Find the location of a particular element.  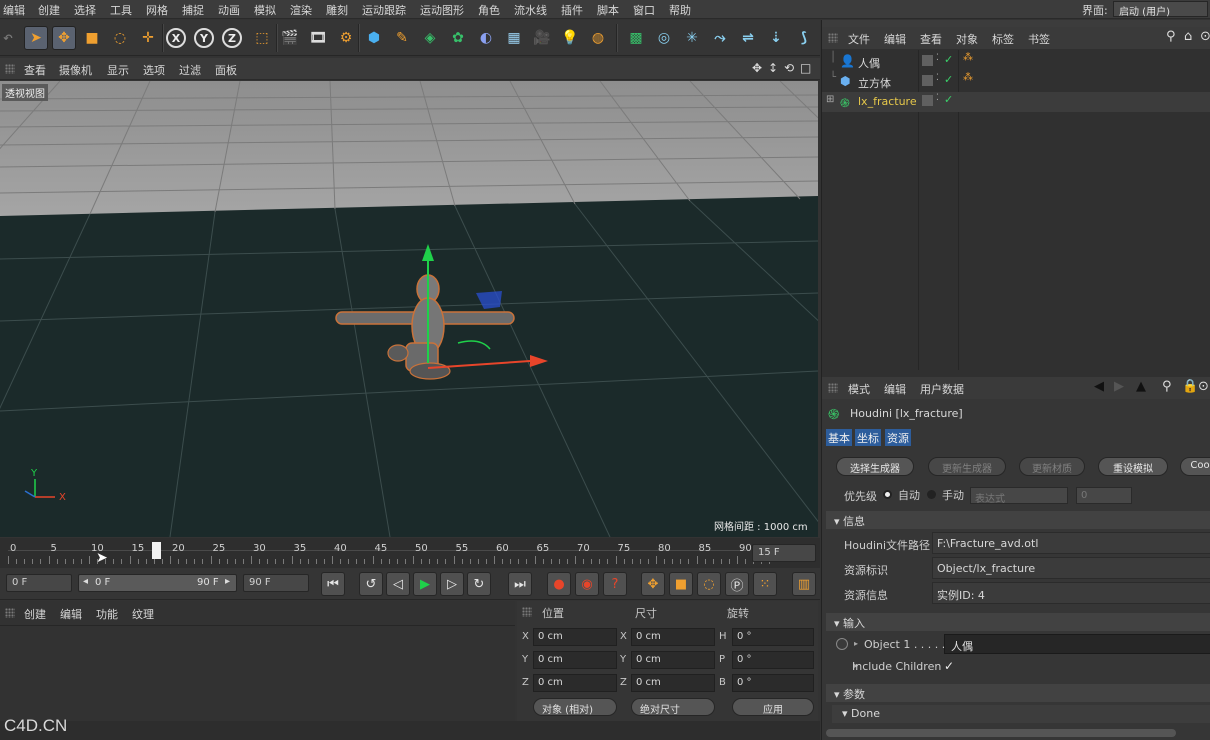

viewport-menu-options: 选项 is located at coordinates (154, 70).